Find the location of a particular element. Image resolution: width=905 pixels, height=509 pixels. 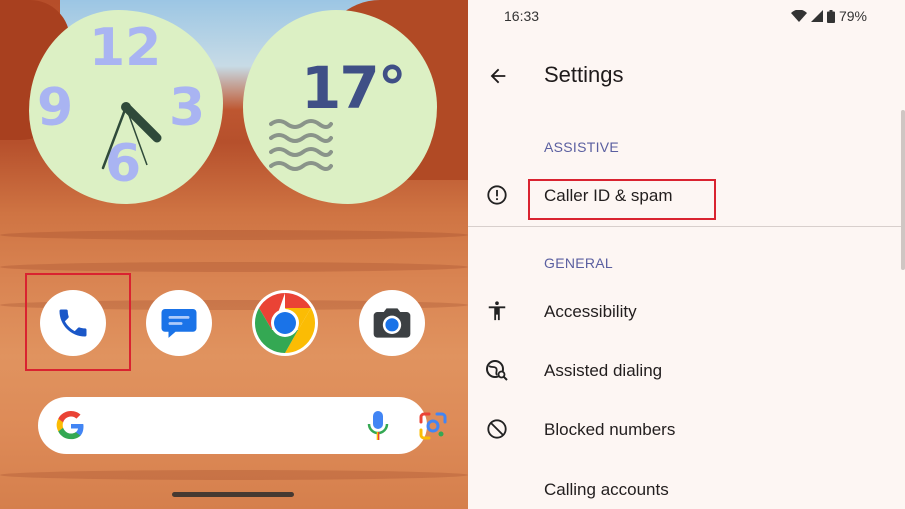

block-icon is located at coordinates (497, 429).